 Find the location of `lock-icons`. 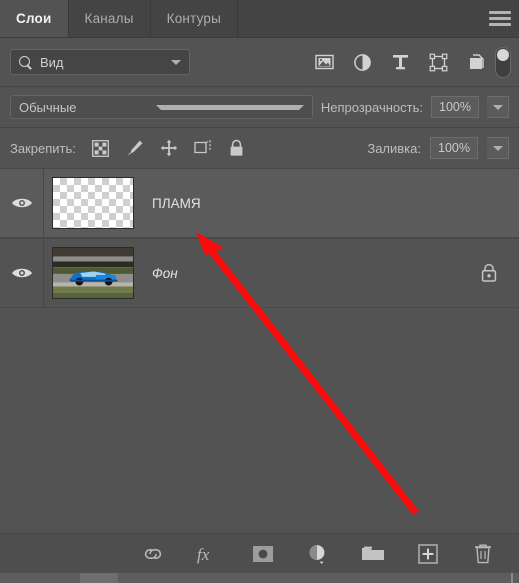

lock-icons is located at coordinates (169, 148).